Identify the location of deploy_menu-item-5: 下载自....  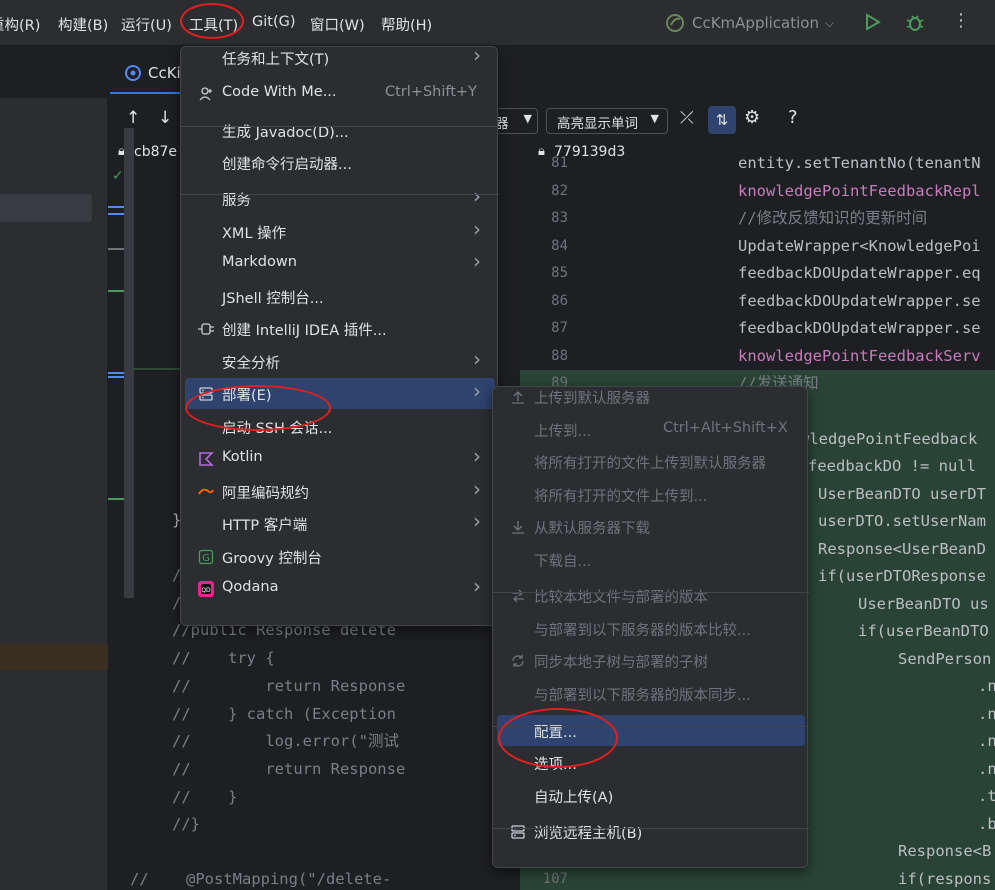
(651, 559).